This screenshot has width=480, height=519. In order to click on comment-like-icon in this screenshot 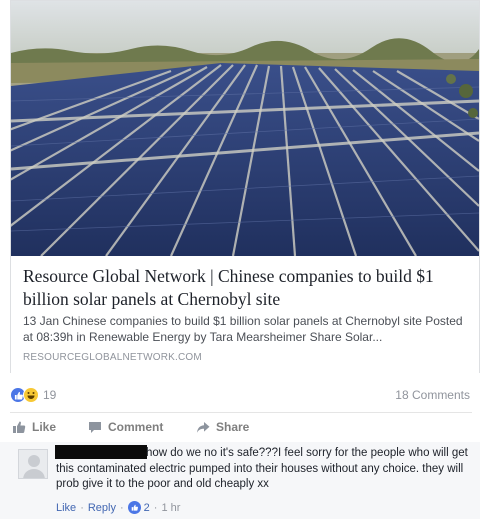, I will do `click(134, 507)`.